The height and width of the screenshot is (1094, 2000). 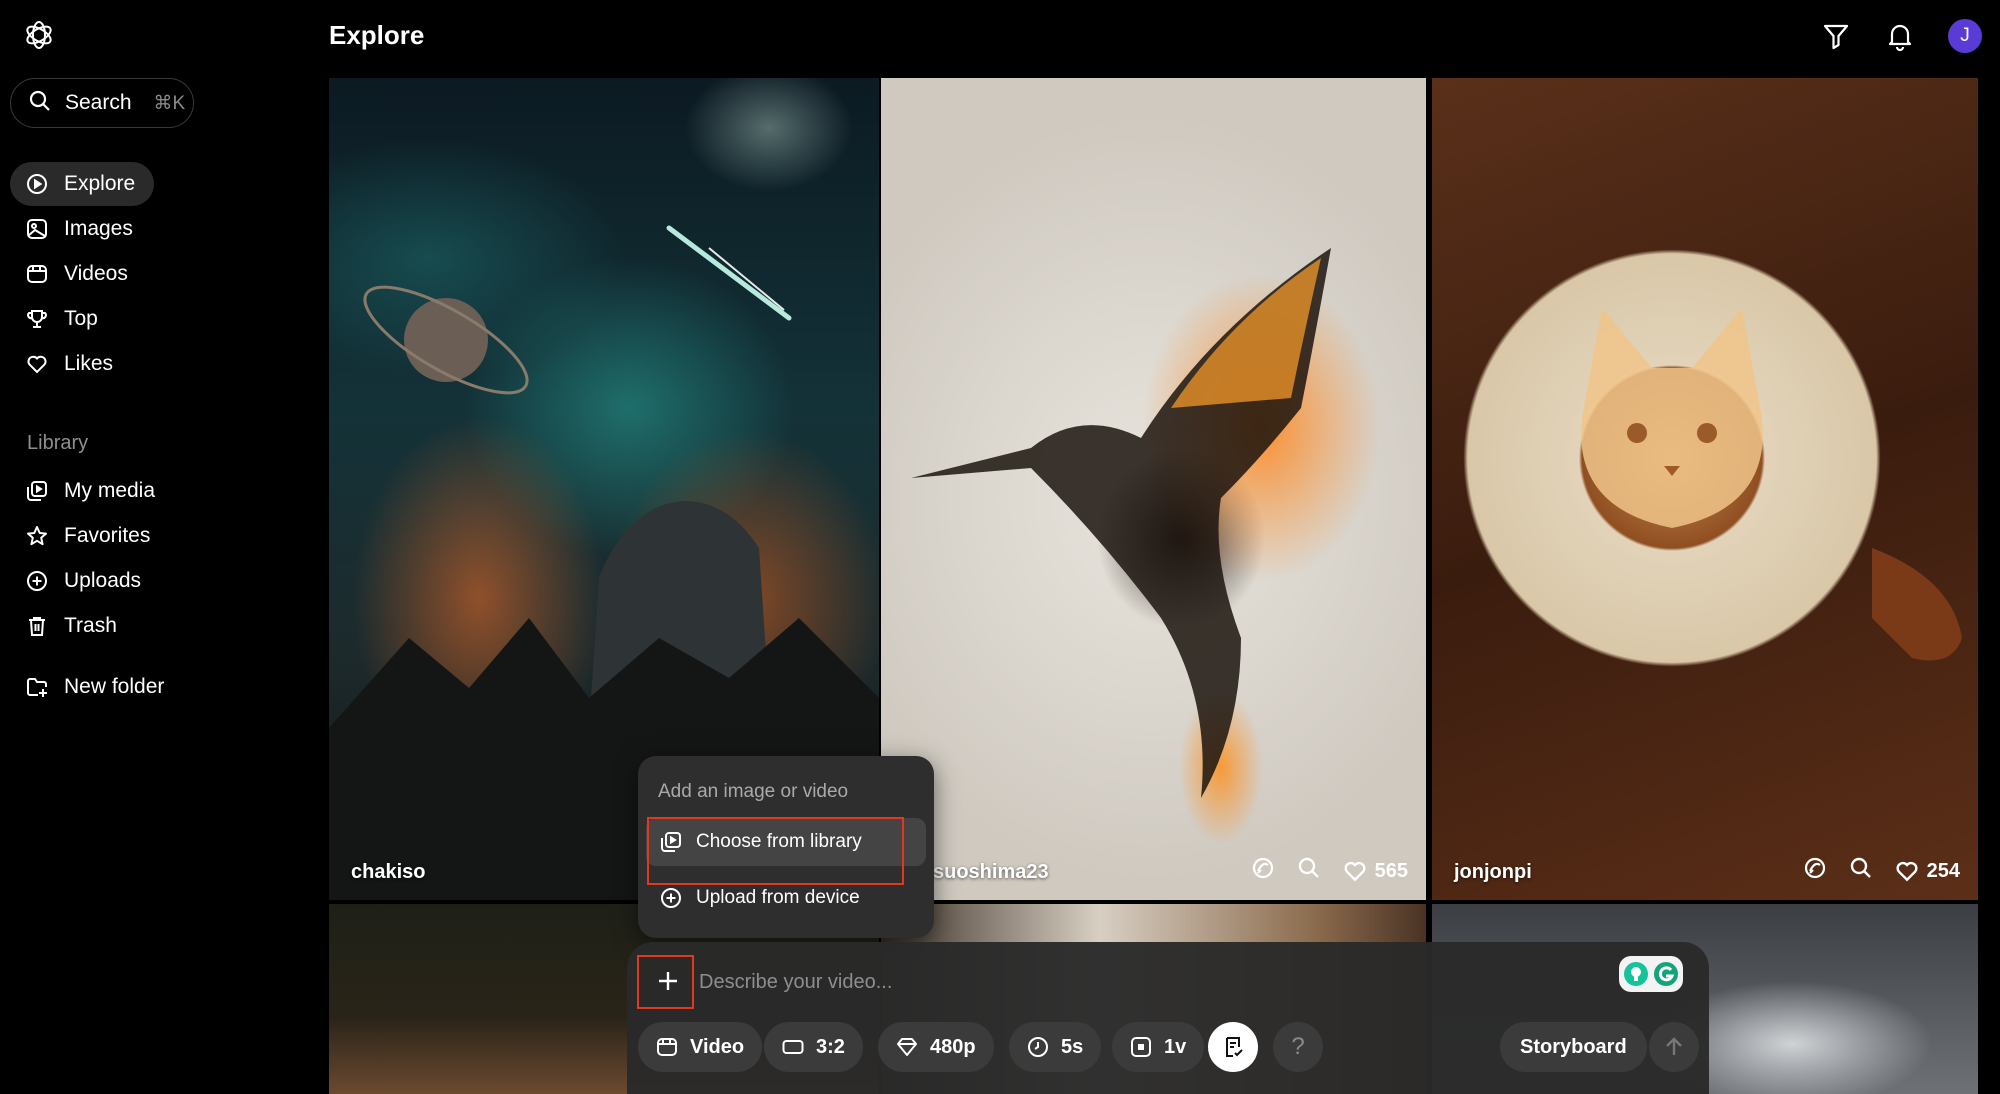 What do you see at coordinates (37, 184) in the screenshot?
I see `play-circle-icon` at bounding box center [37, 184].